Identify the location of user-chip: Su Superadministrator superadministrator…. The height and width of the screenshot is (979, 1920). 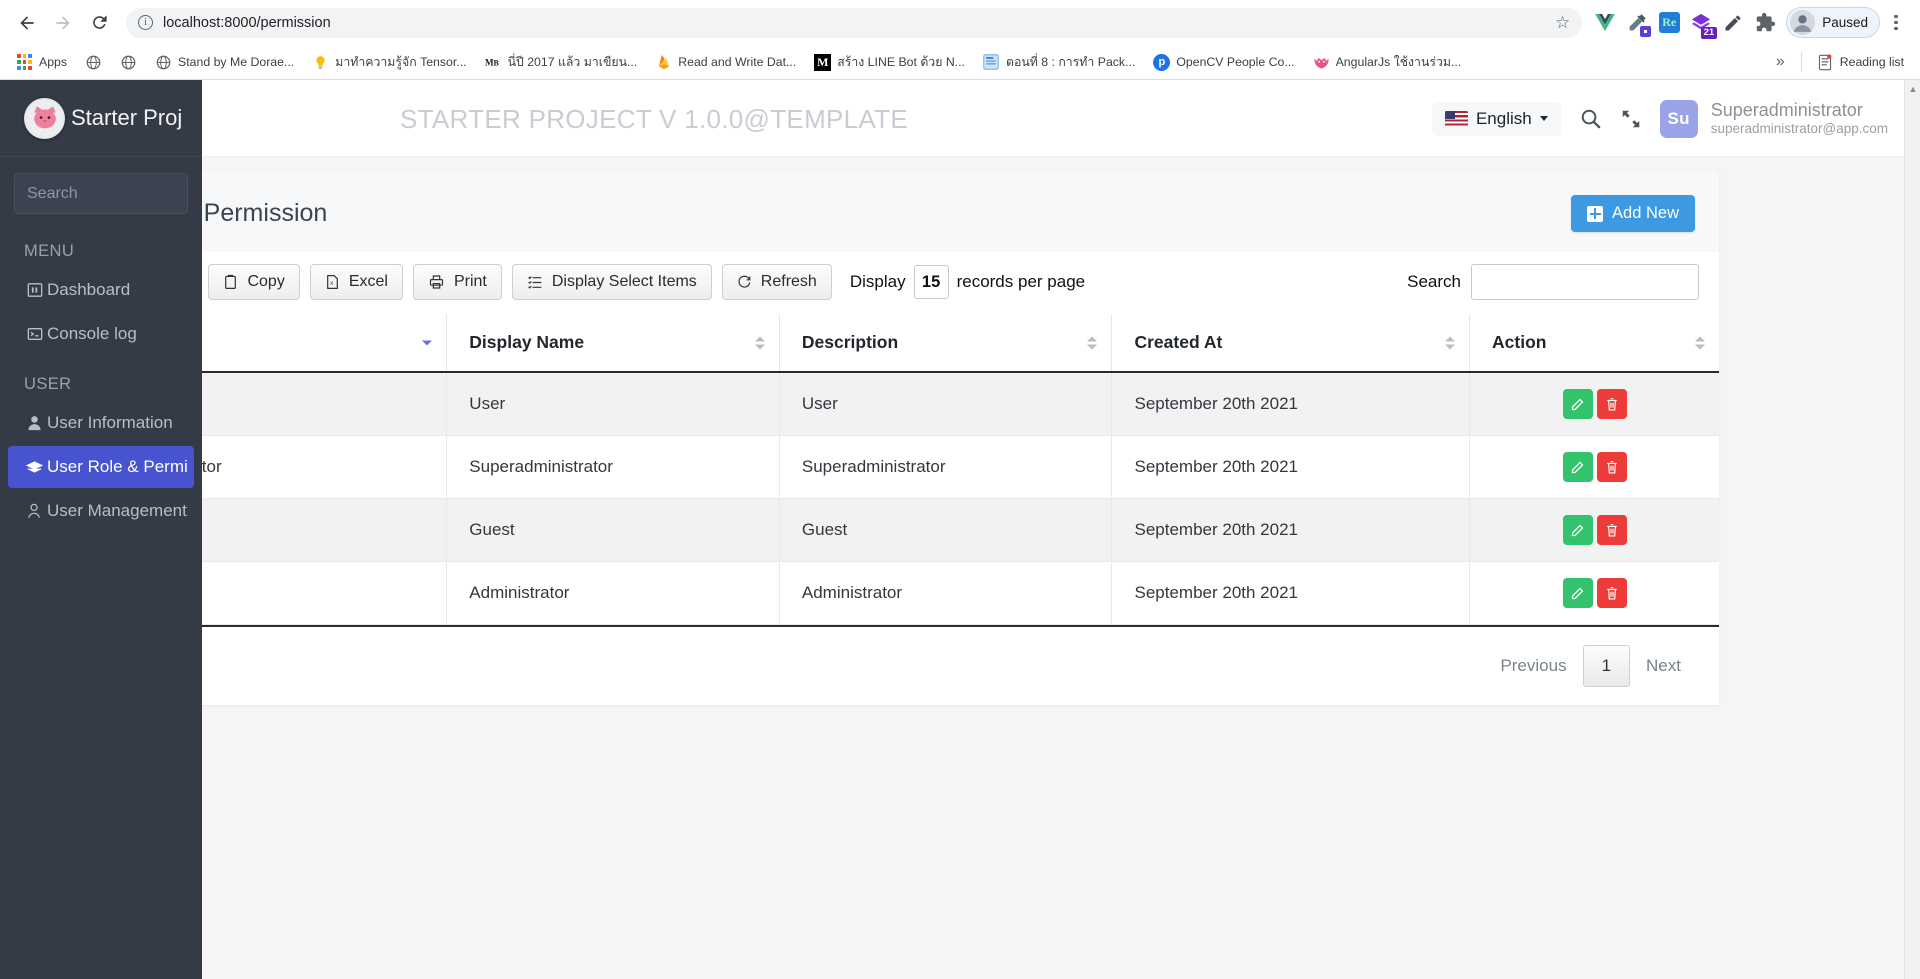
(1773, 118).